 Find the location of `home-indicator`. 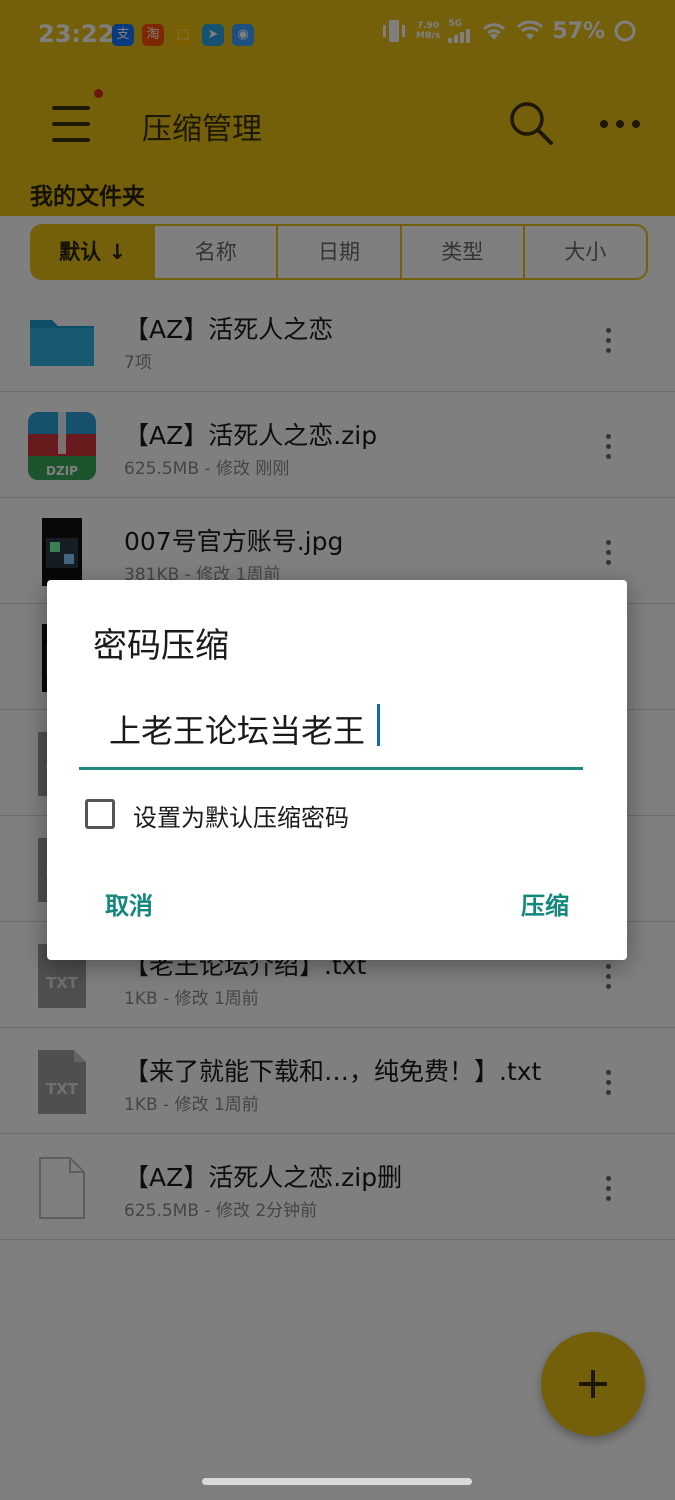

home-indicator is located at coordinates (337, 1481).